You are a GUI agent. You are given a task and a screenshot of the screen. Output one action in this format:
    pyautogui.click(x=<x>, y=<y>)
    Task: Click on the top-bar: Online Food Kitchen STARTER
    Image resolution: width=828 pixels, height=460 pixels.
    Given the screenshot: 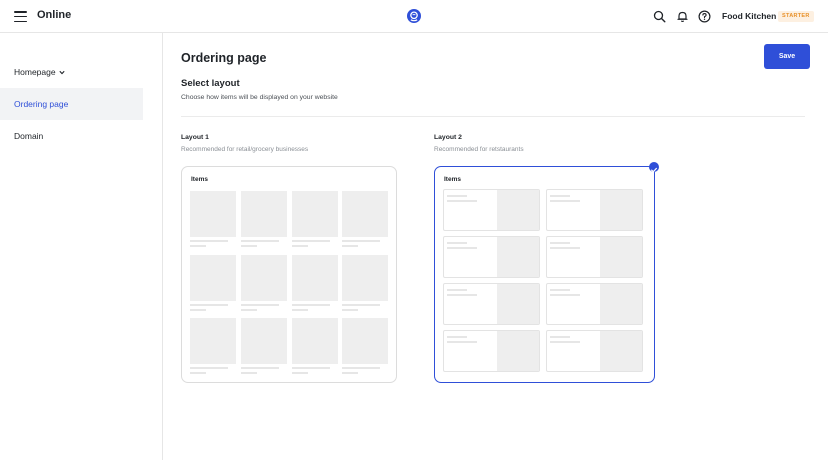 What is the action you would take?
    pyautogui.click(x=414, y=16)
    